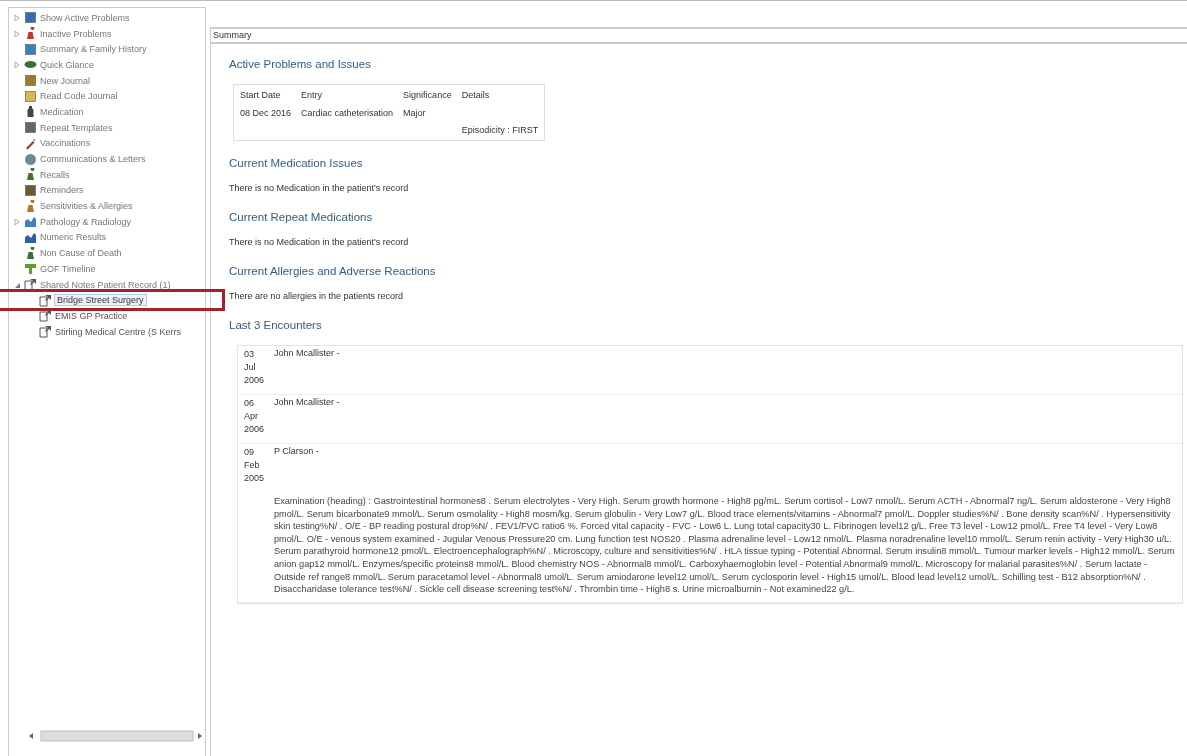 The image size is (1187, 756). I want to click on section-heading: Current Allergies and Adverse Reactions, so click(333, 271).